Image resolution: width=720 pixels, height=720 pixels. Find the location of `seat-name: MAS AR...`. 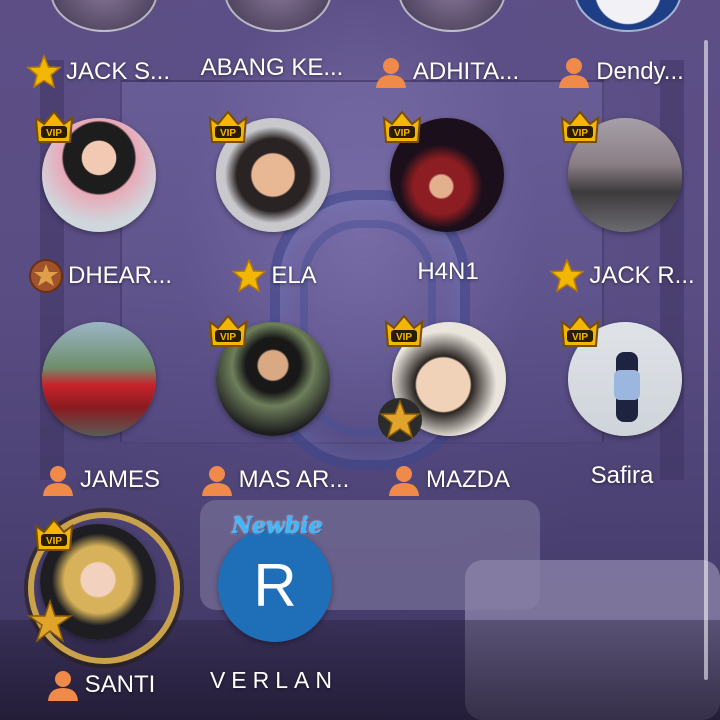

seat-name: MAS AR... is located at coordinates (274, 480).